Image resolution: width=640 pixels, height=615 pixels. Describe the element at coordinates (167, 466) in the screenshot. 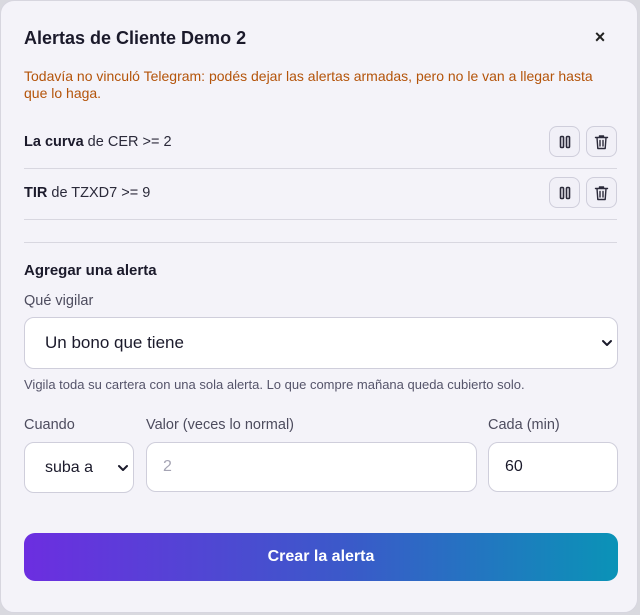

I see `value-input-placeholder: 2` at that location.